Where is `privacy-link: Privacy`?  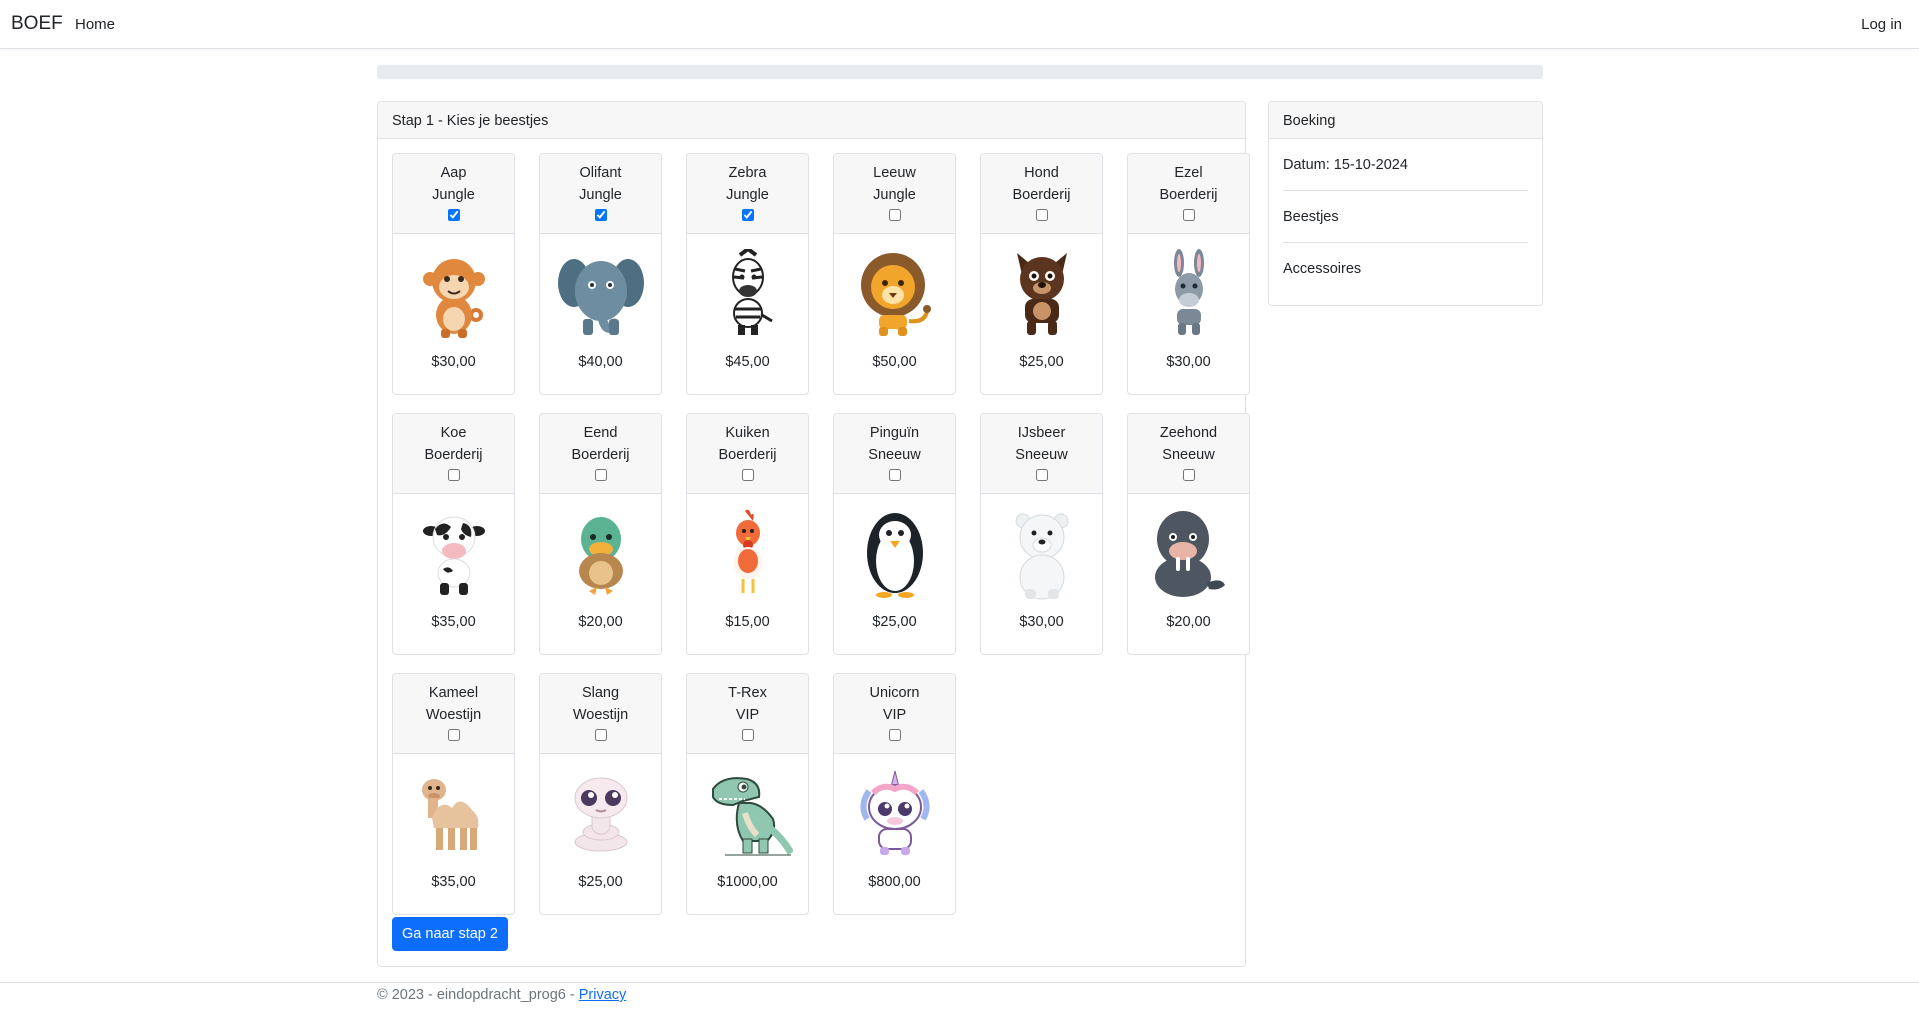
privacy-link: Privacy is located at coordinates (603, 995).